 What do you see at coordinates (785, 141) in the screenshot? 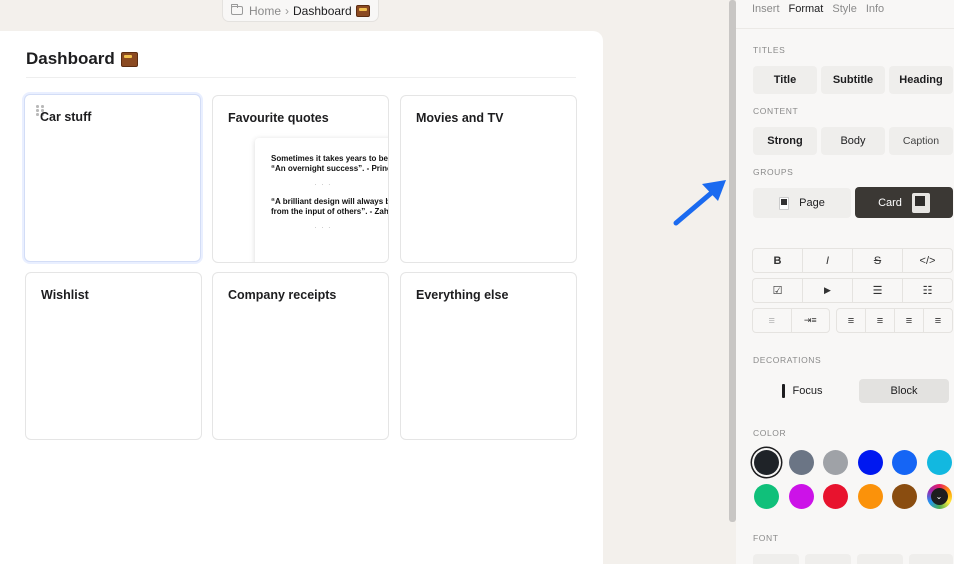
I see `strong-style-button: Strong` at bounding box center [785, 141].